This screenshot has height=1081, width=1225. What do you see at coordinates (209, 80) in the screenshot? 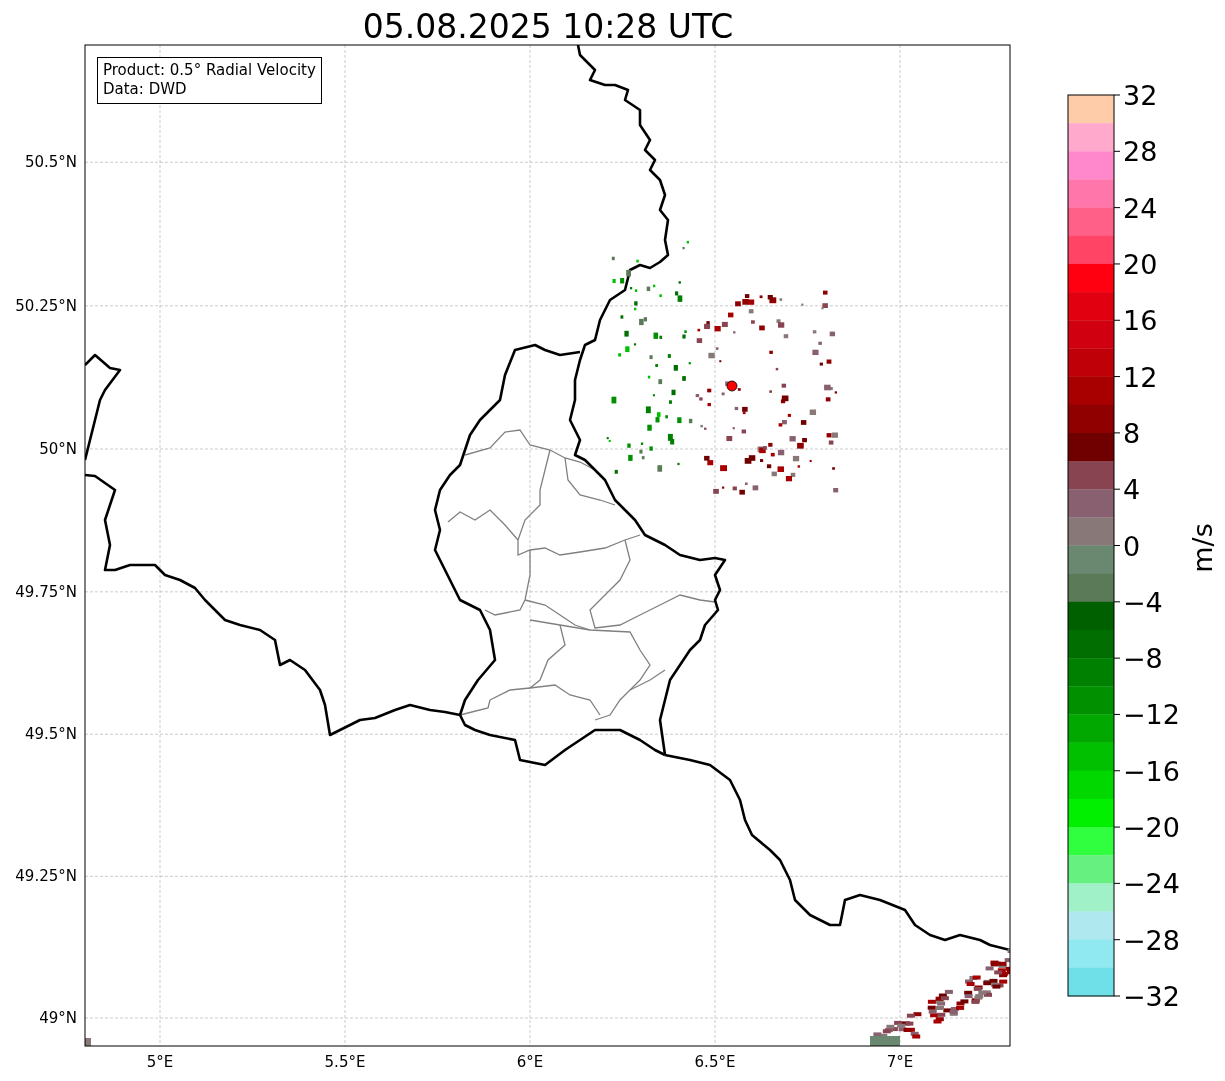
I see `info-text: Product: 0.5° Radial Velocity Data: DWD` at bounding box center [209, 80].